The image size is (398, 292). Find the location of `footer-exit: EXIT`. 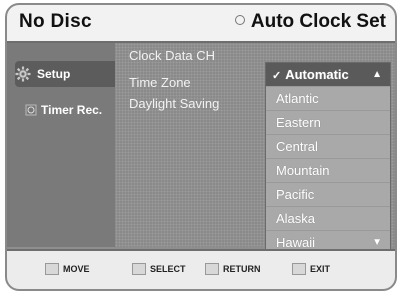

footer-exit: EXIT is located at coordinates (311, 269).